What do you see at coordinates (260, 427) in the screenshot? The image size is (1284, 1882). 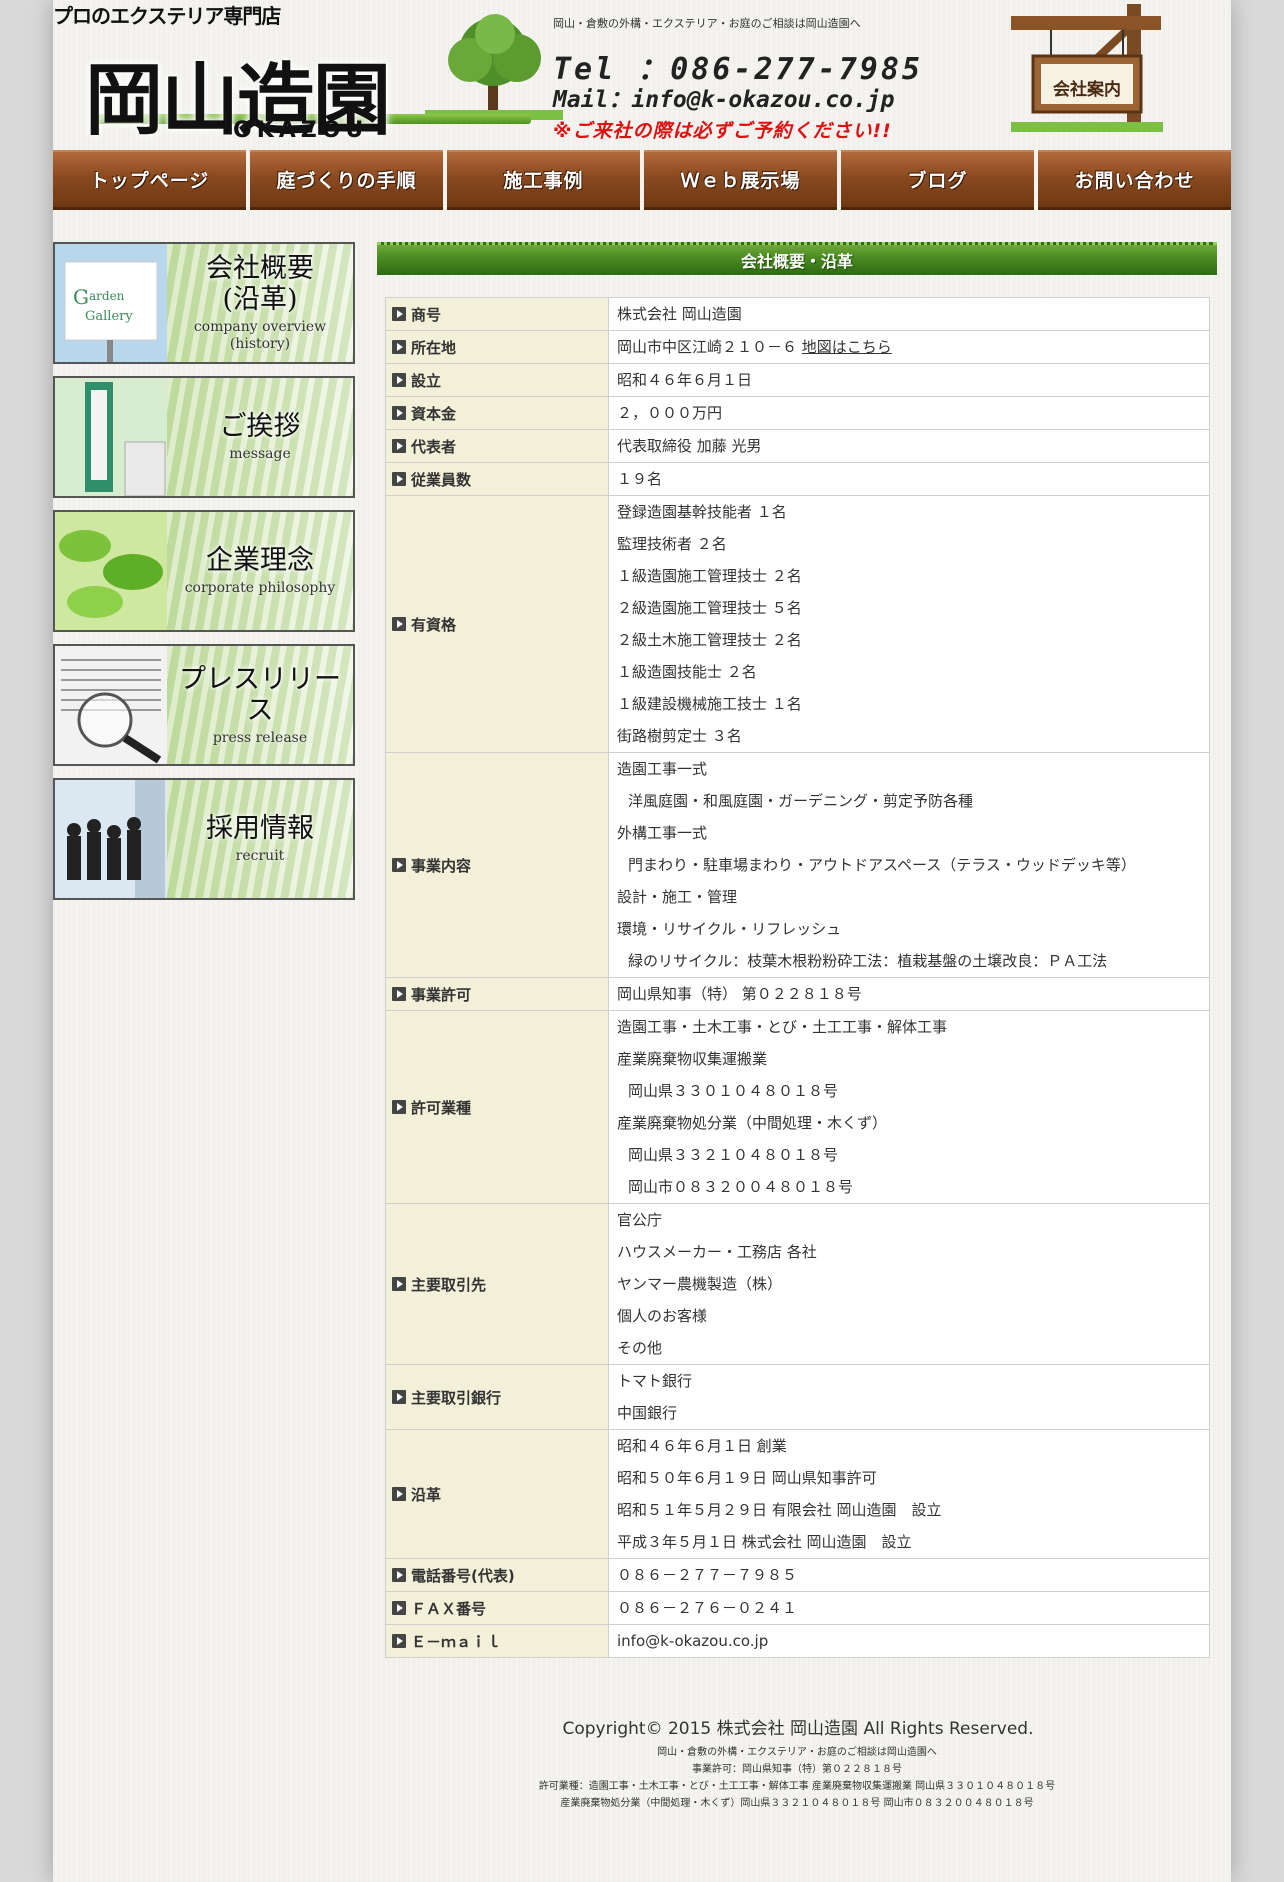 I see `sidebar-banner-title: ご挨拶` at bounding box center [260, 427].